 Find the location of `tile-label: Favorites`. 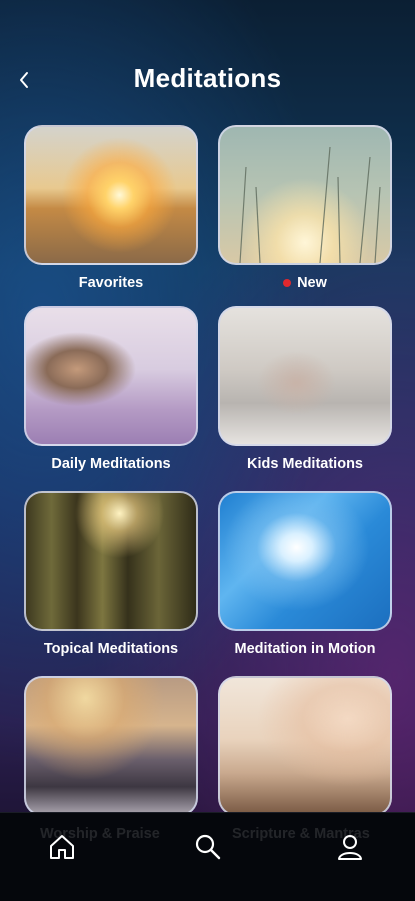

tile-label: Favorites is located at coordinates (111, 283).